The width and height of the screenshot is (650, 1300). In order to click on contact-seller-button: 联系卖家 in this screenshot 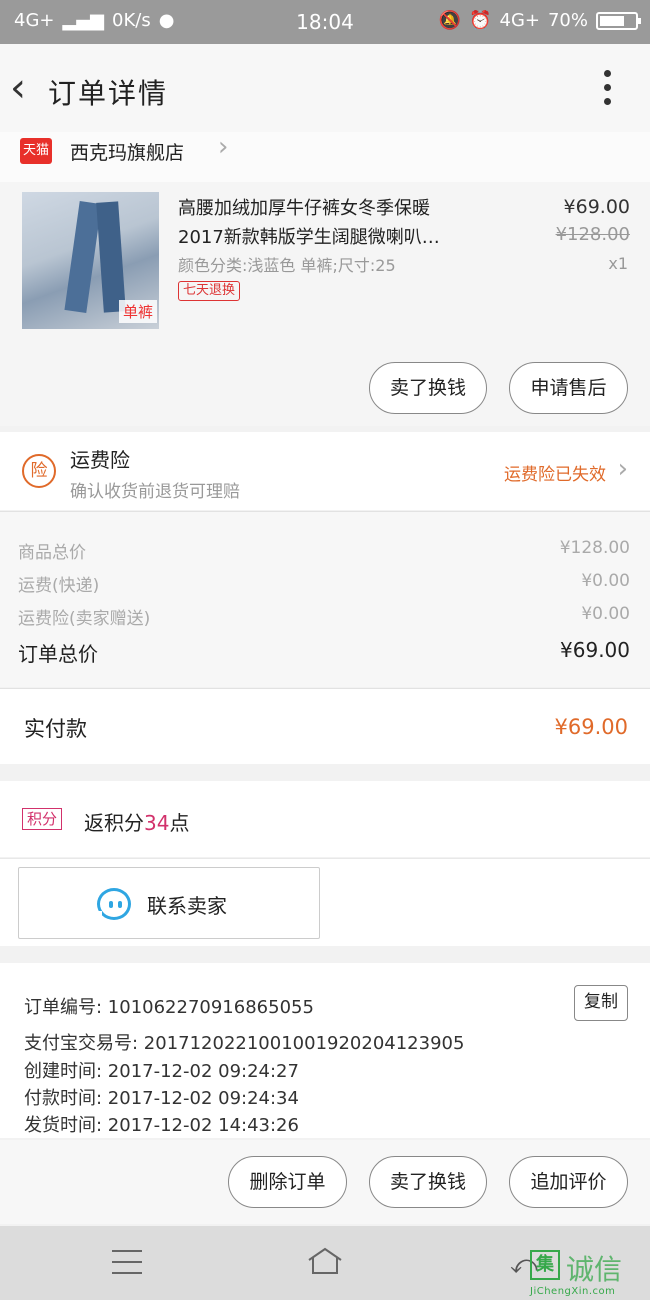, I will do `click(169, 903)`.